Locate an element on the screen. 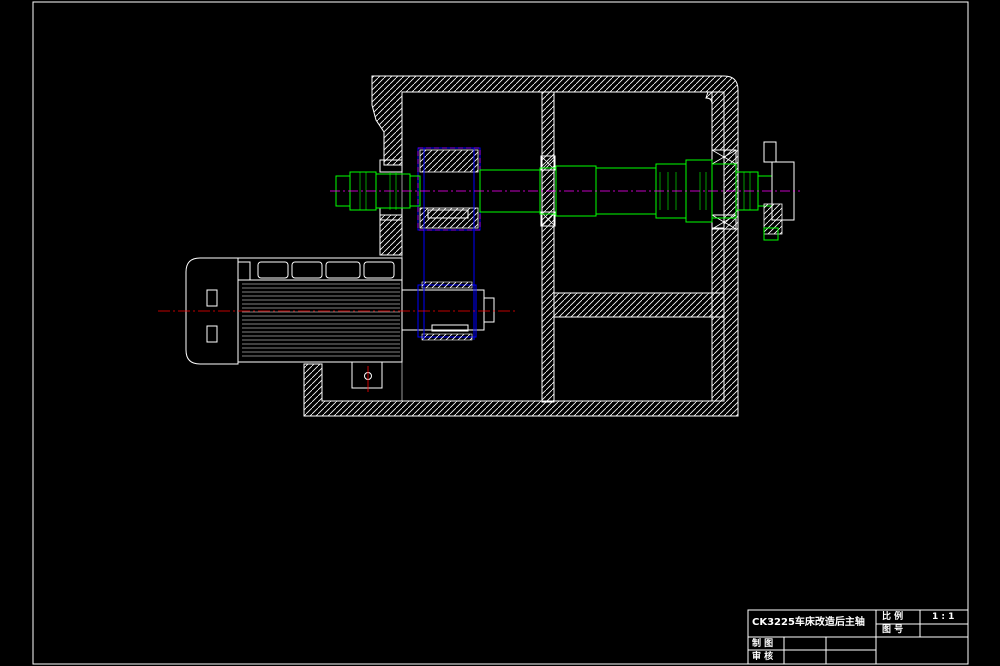 The height and width of the screenshot is (666, 1000). drawing-number-label: 图 号 is located at coordinates (893, 630).